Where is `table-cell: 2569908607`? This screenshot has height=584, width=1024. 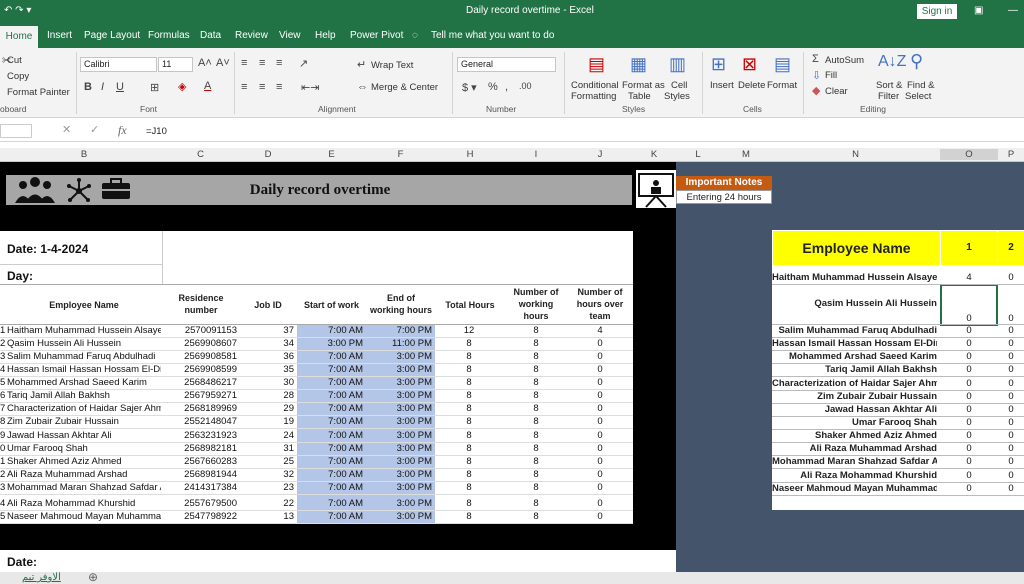
table-cell: 2569908607 is located at coordinates (200, 343).